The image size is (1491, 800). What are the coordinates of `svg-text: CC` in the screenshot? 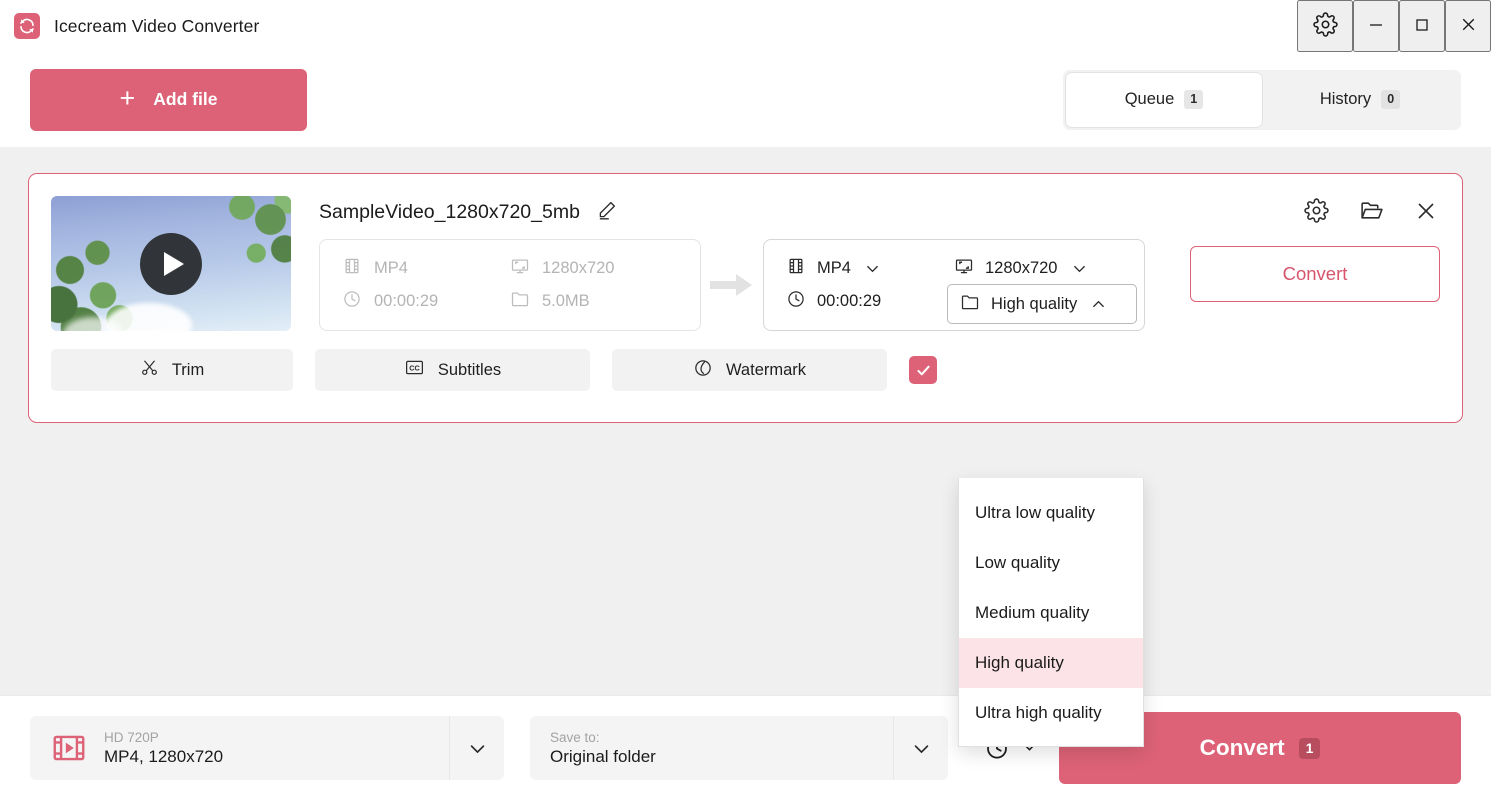 It's located at (414, 367).